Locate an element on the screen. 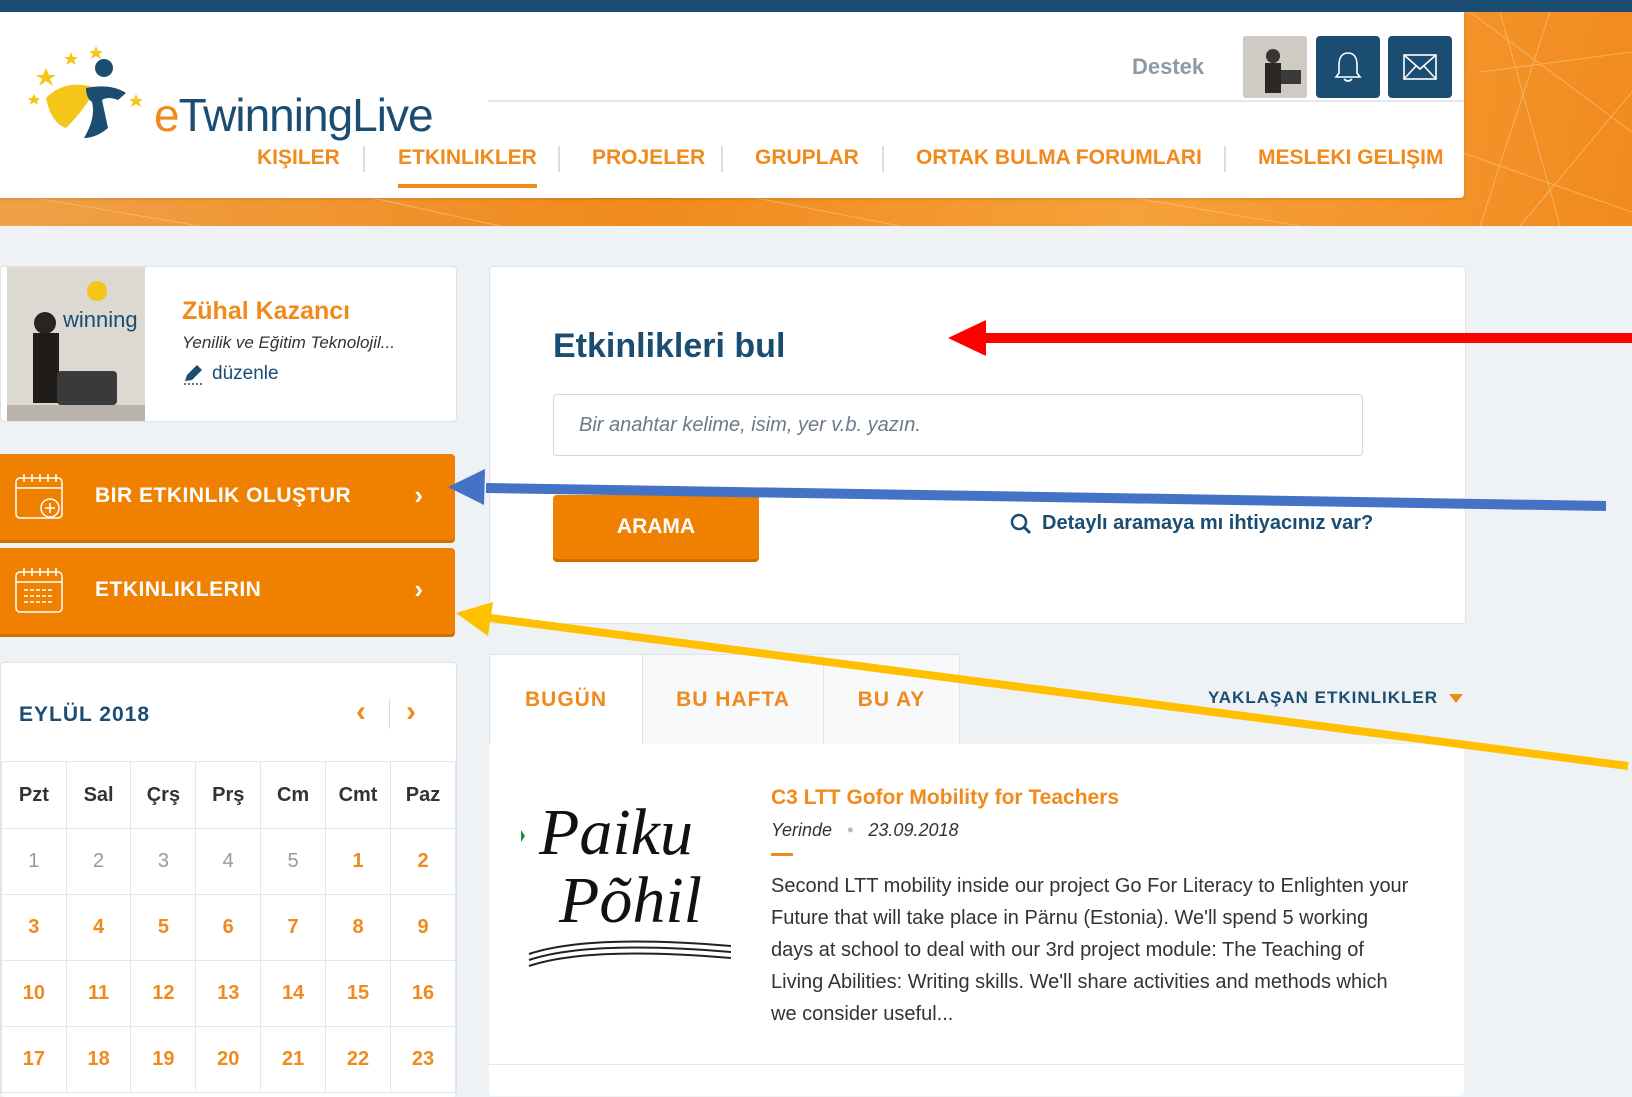 The height and width of the screenshot is (1097, 1632). calendar-day: 17 is located at coordinates (34, 1059).